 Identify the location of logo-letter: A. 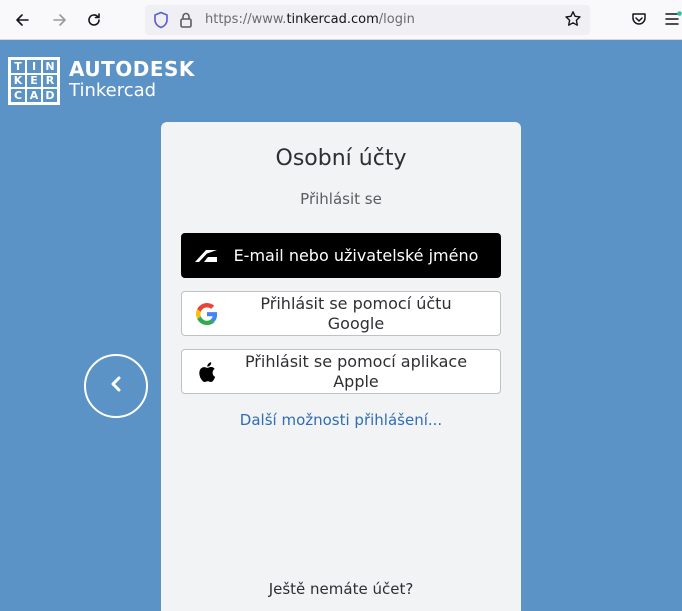
(34, 95).